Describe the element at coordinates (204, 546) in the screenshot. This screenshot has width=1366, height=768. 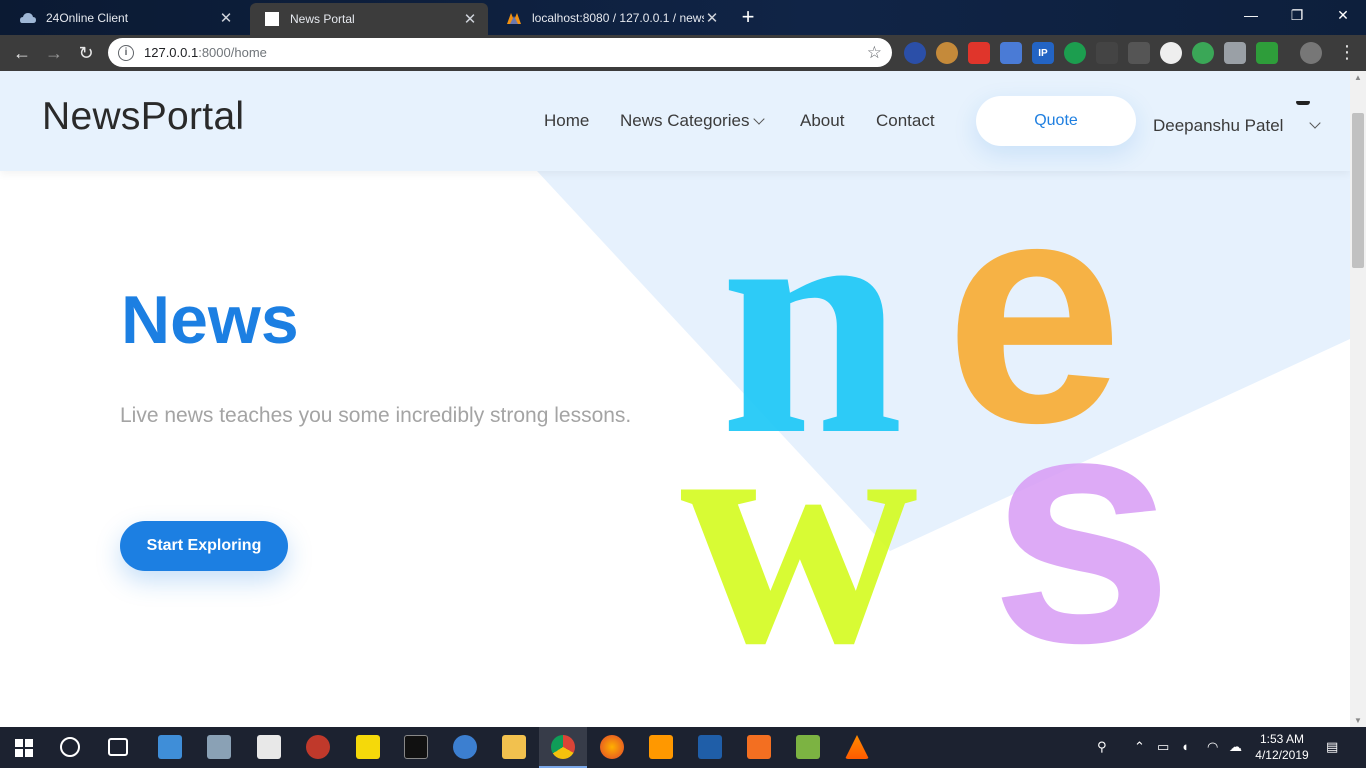
I see `start-exploring-button: Start Exploring` at that location.